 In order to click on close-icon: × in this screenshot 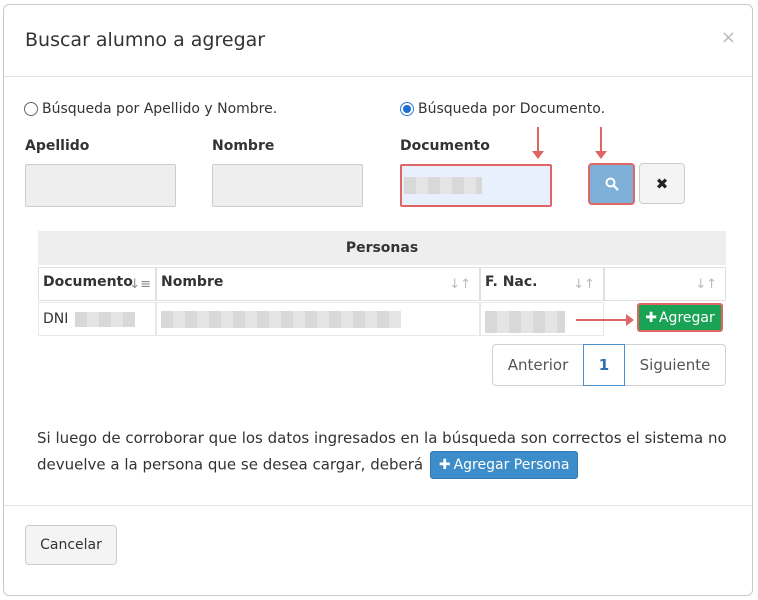, I will do `click(728, 37)`.